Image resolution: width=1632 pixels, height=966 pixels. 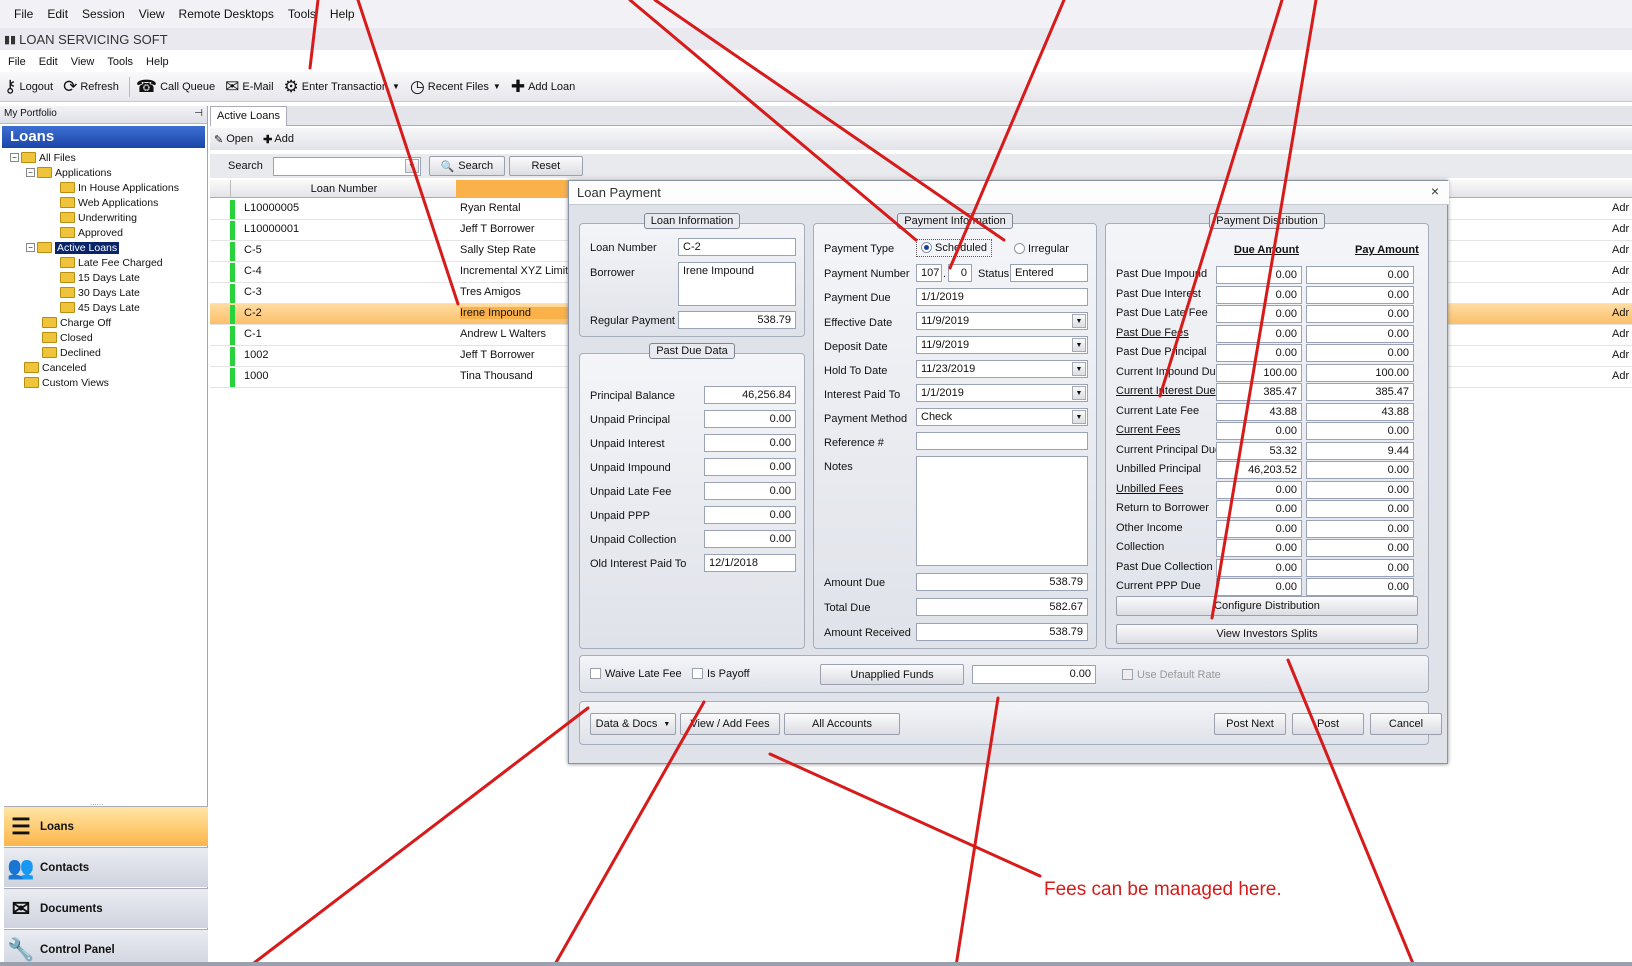 What do you see at coordinates (750, 395) in the screenshot?
I see `past-due-value: 46,256.84` at bounding box center [750, 395].